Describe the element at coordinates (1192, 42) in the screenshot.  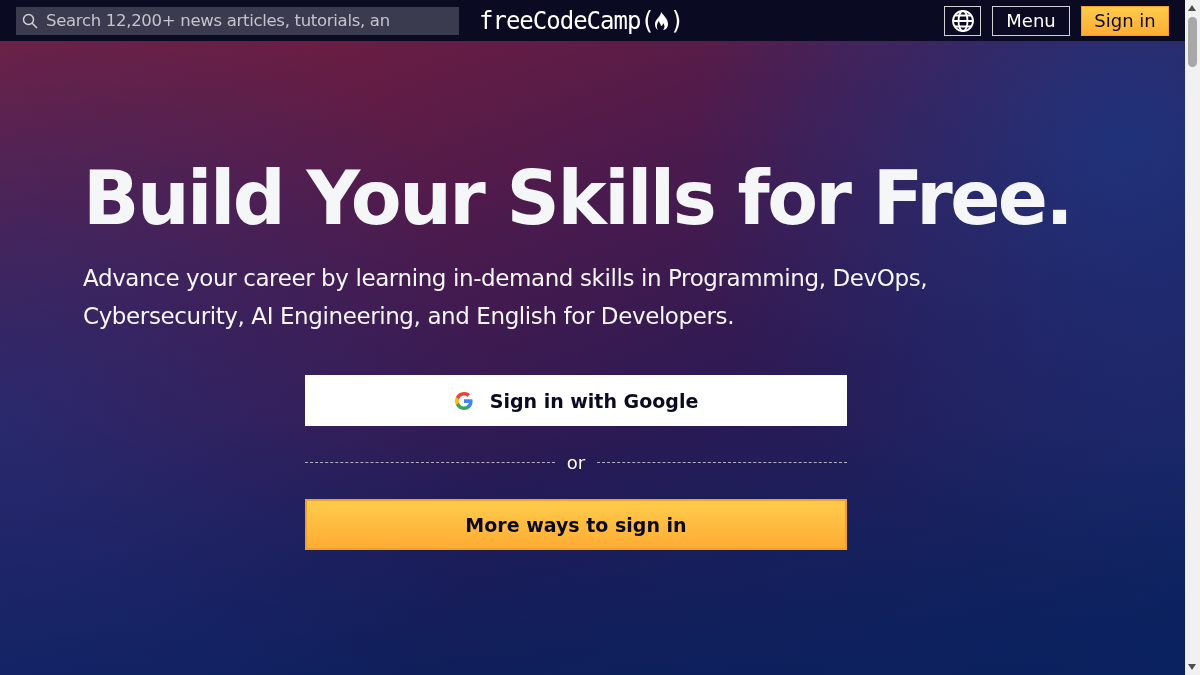
I see `scrollbar-thumb` at that location.